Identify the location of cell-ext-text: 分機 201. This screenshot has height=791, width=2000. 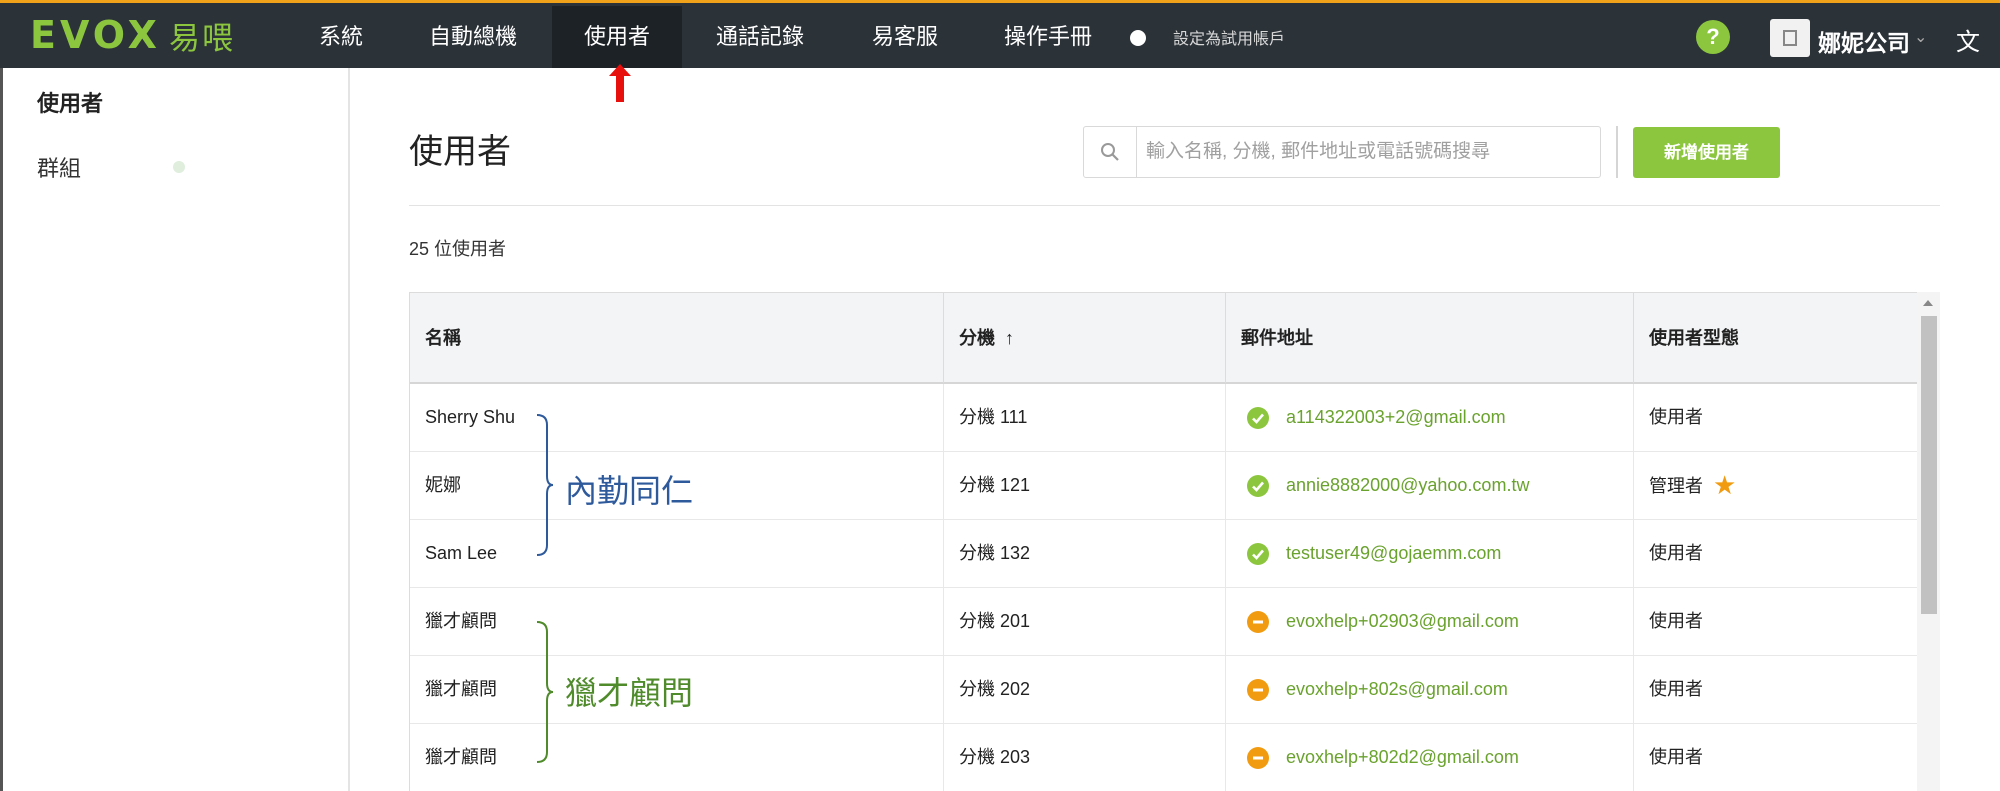
(995, 621).